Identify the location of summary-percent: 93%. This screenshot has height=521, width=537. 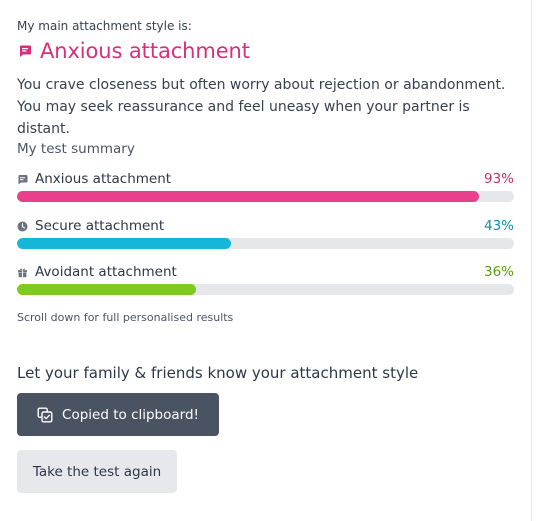
(498, 179).